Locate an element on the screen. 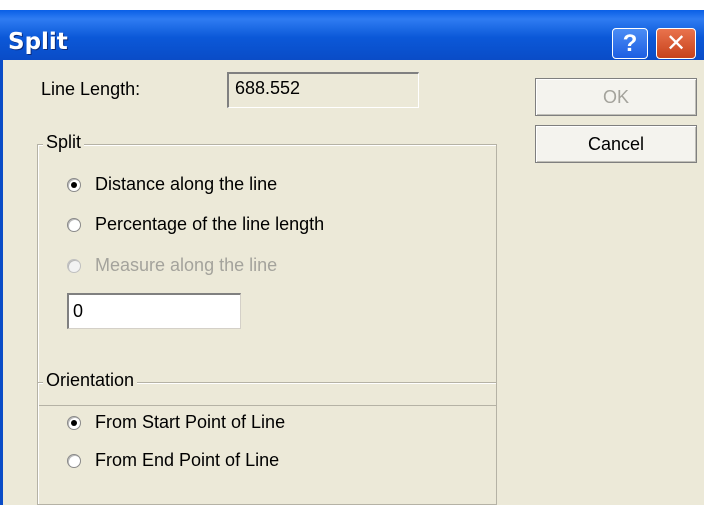  orientation-group-legend: Orientation is located at coordinates (90, 380).